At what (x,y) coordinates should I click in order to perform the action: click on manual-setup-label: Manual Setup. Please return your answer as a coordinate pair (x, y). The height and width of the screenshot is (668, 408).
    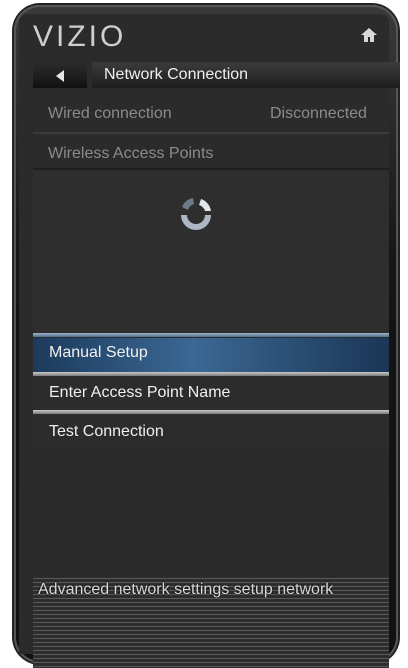
    Looking at the image, I should click on (98, 352).